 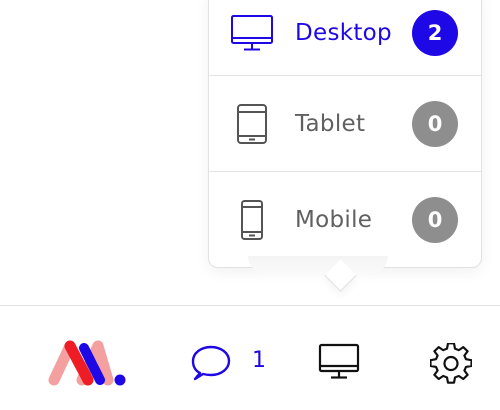 I want to click on device-item-mobile: Mobile 0, so click(x=345, y=220).